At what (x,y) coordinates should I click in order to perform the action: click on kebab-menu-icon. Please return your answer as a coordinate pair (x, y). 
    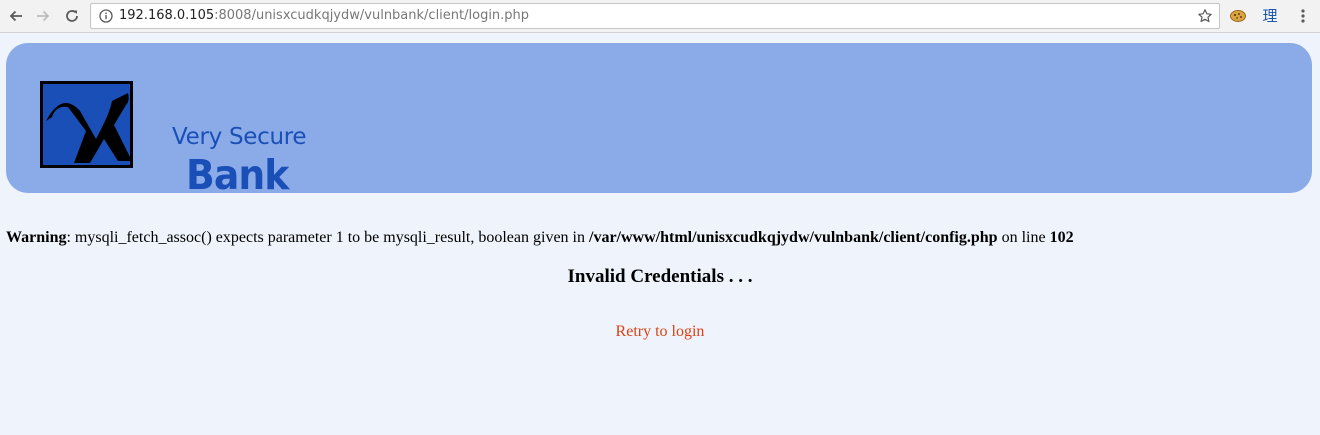
    Looking at the image, I should click on (1303, 16).